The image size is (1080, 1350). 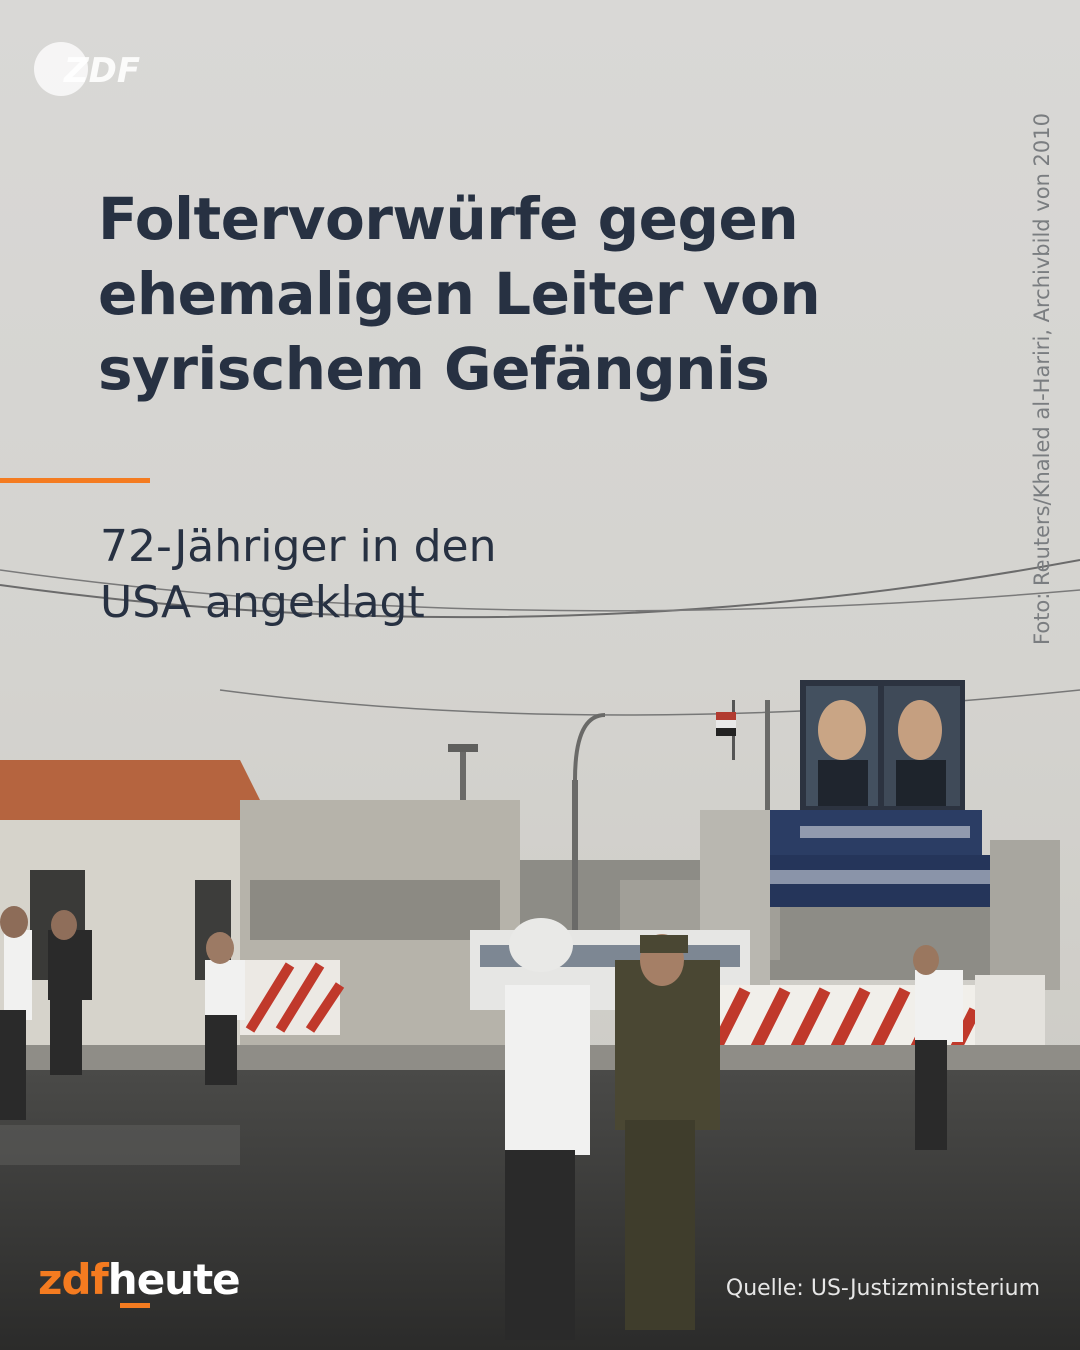 What do you see at coordinates (101, 71) in the screenshot?
I see `zdf-logo-text: ZDF` at bounding box center [101, 71].